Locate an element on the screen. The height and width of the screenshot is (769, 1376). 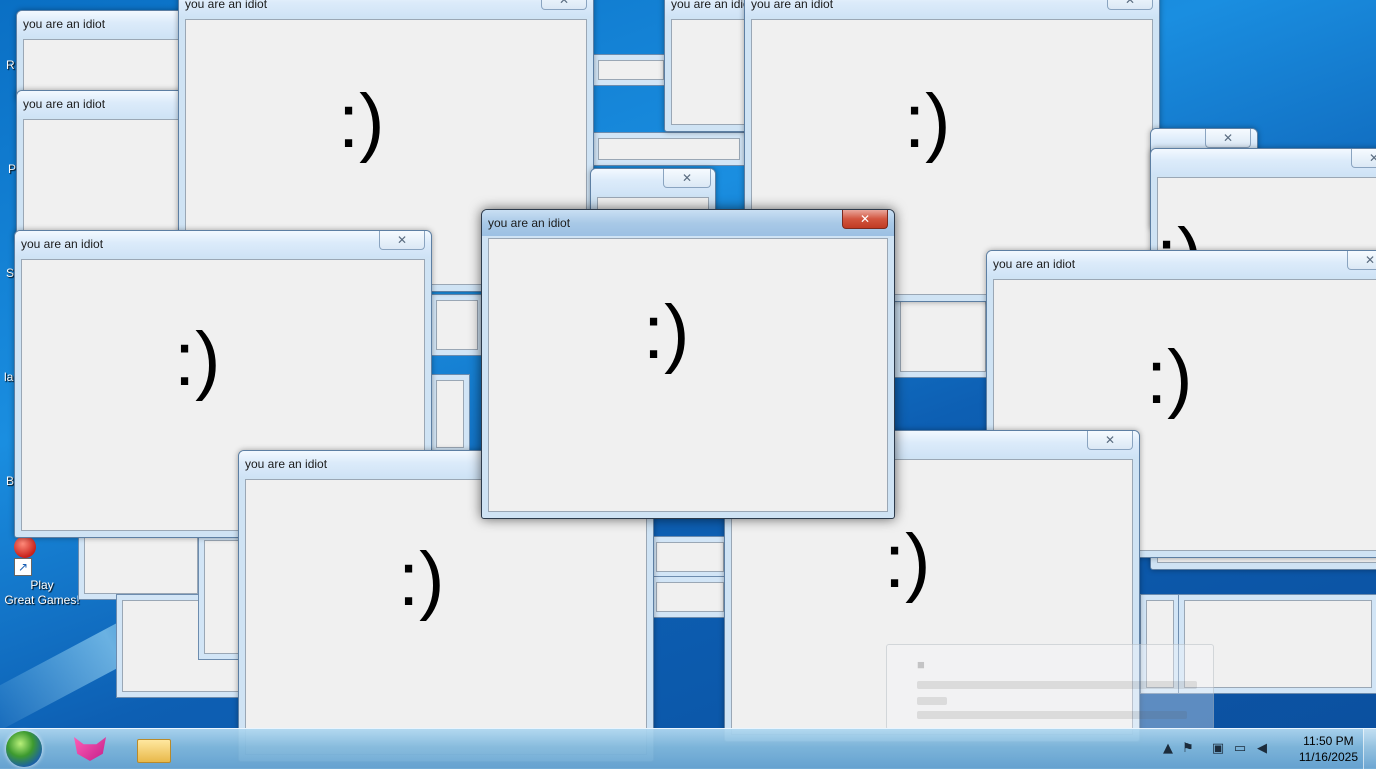
desktop-icon-label-b: B is located at coordinates (10, 481).